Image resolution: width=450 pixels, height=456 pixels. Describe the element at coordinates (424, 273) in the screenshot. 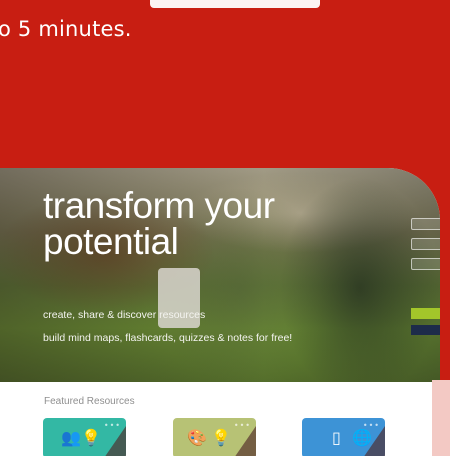

I see `signup-panel` at that location.